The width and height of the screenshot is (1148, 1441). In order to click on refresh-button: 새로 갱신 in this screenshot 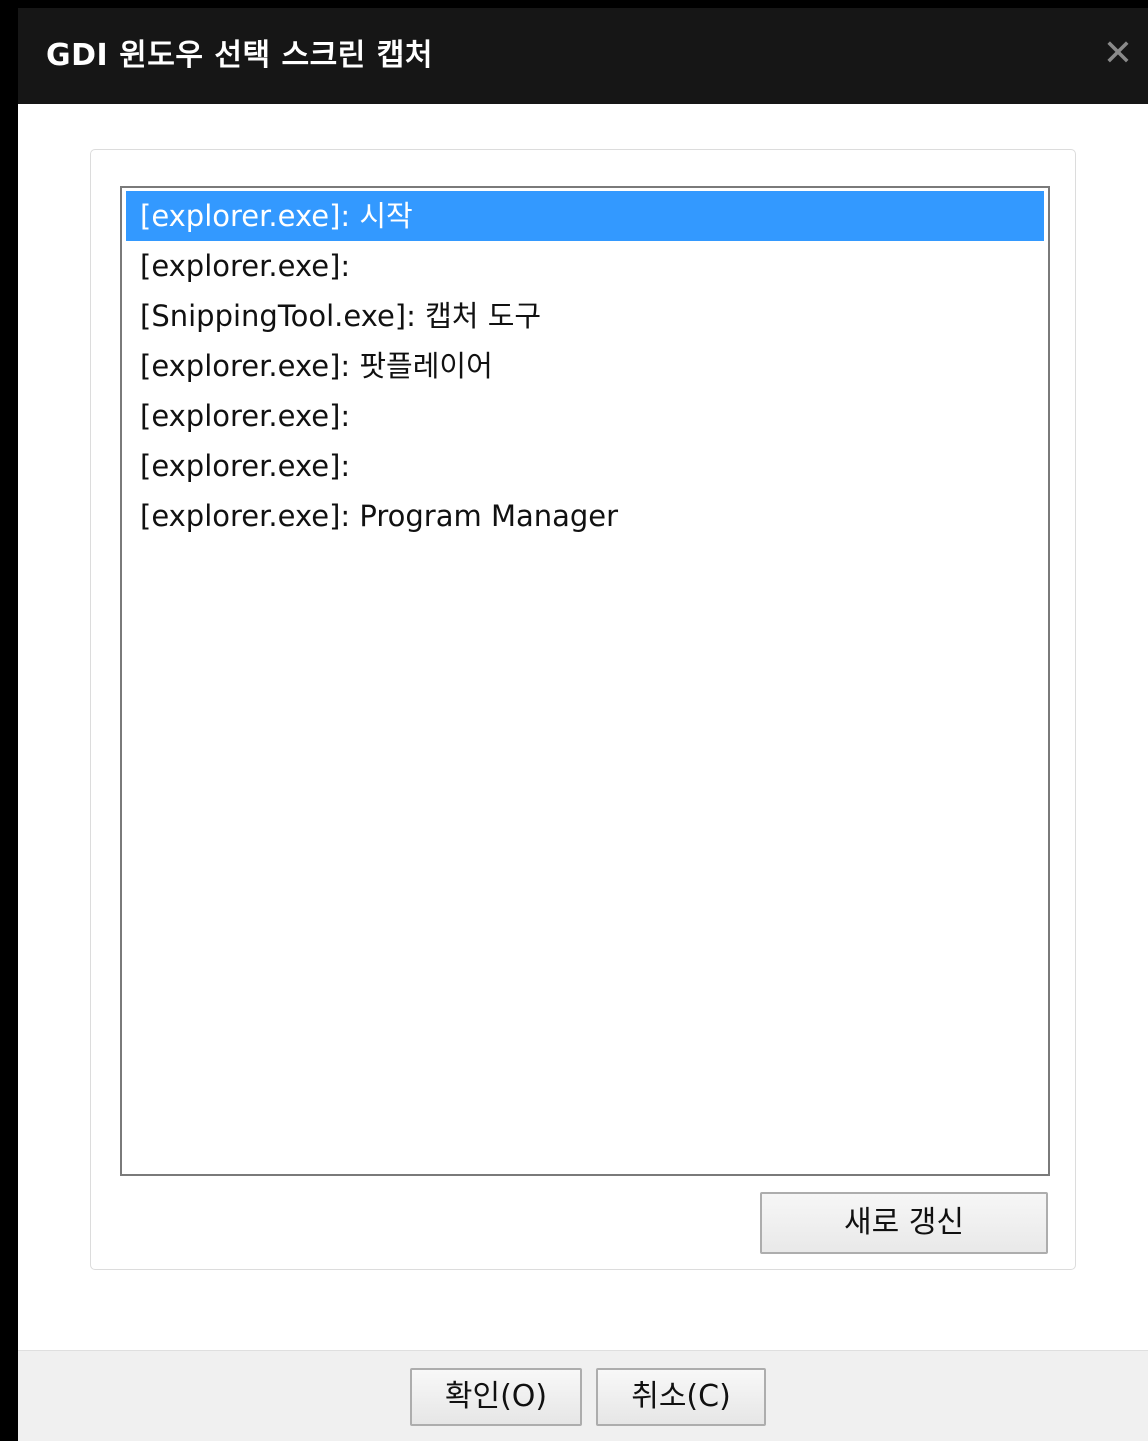, I will do `click(904, 1223)`.